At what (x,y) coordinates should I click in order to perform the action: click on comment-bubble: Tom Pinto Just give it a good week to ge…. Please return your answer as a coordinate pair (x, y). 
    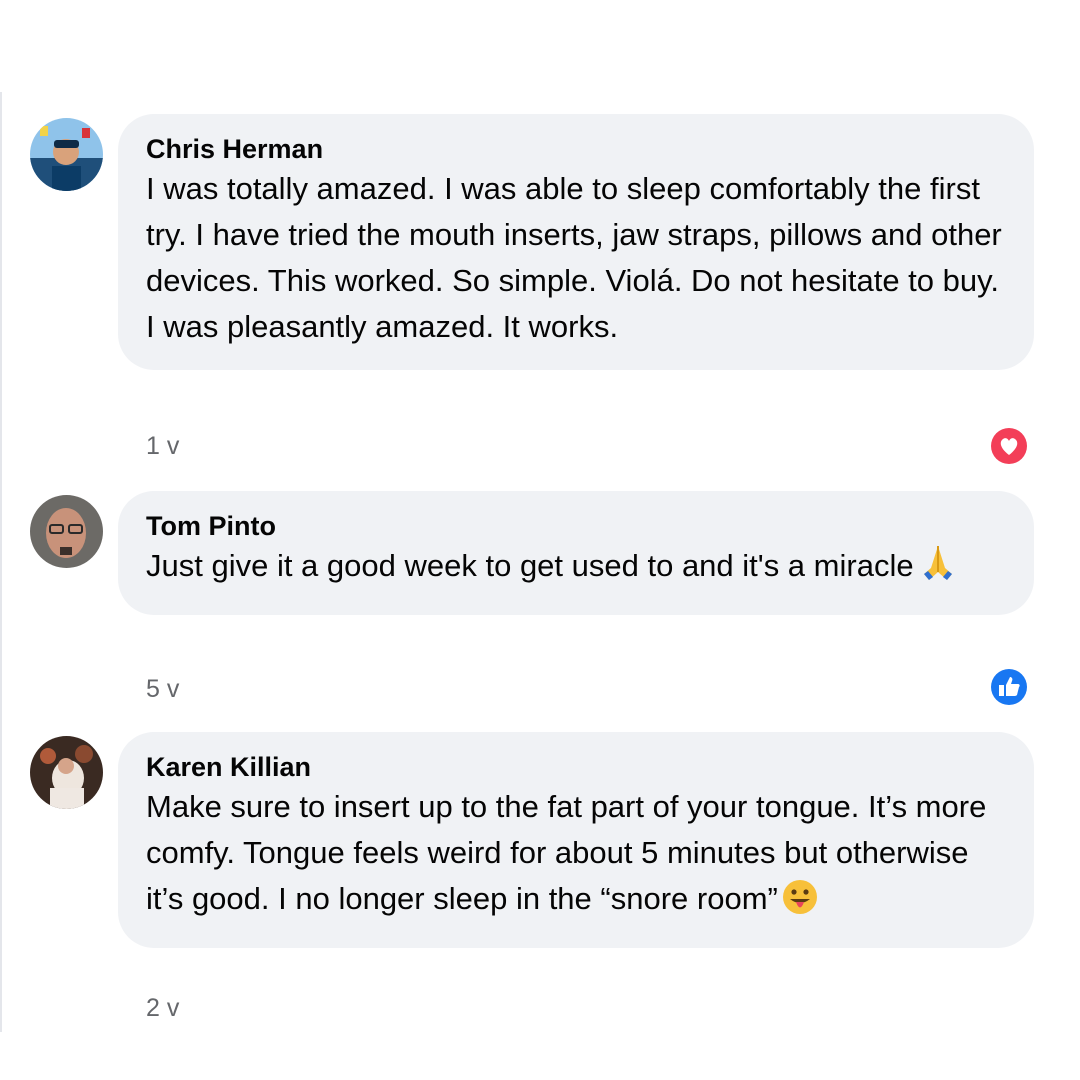
    Looking at the image, I should click on (576, 553).